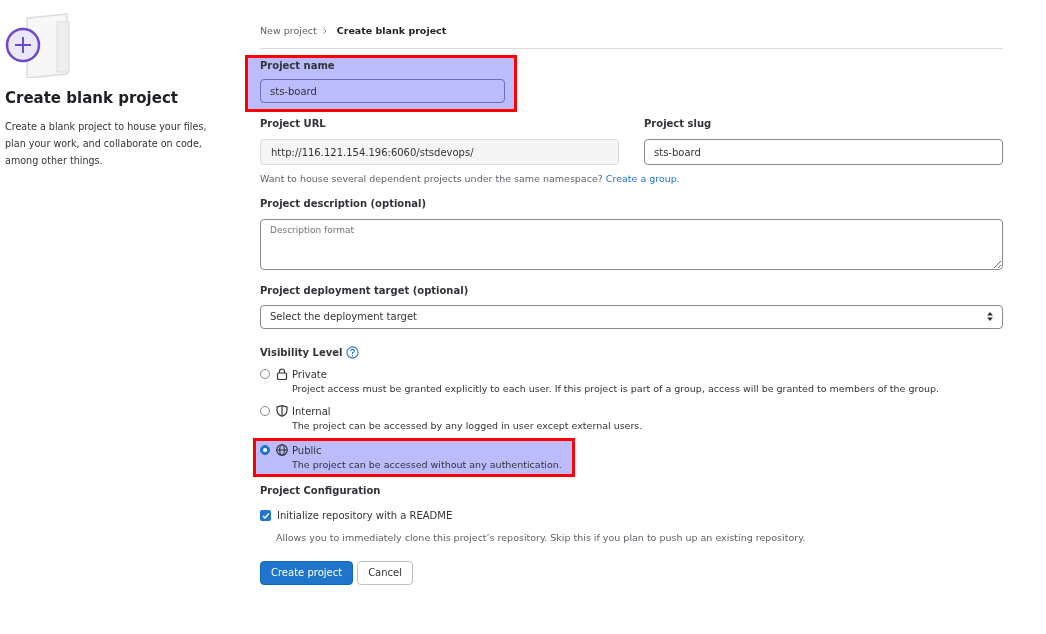  I want to click on new-project-illustration-icon, so click(38, 45).